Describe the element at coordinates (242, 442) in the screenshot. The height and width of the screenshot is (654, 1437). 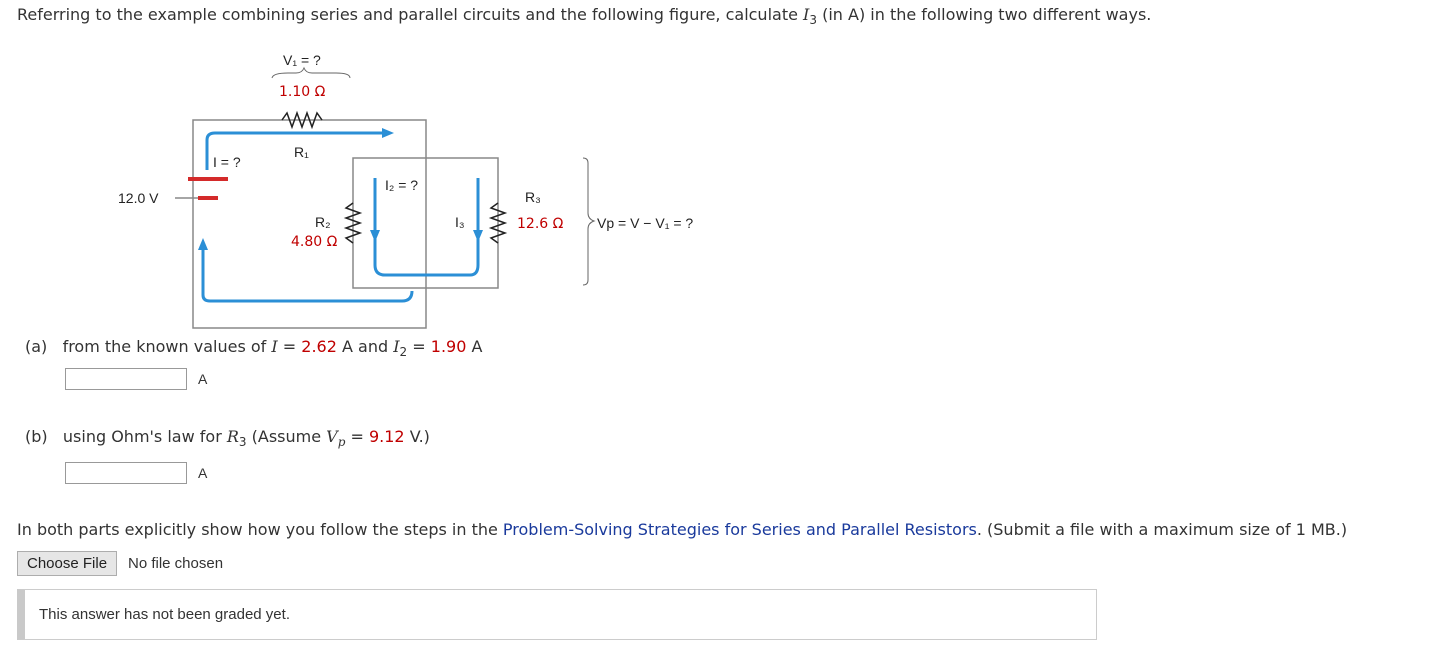
I see `var-r3-sub: 3` at that location.